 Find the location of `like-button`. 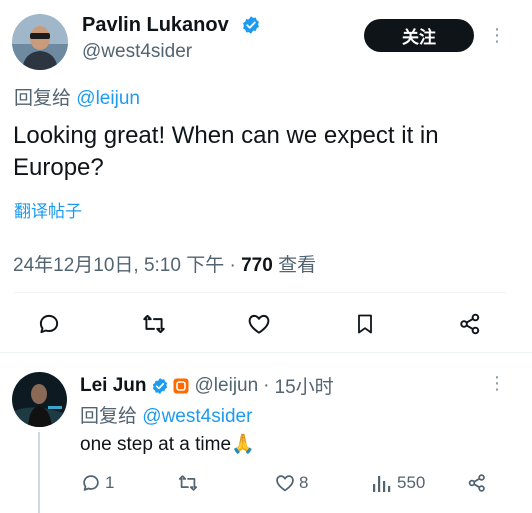

like-button is located at coordinates (259, 324).